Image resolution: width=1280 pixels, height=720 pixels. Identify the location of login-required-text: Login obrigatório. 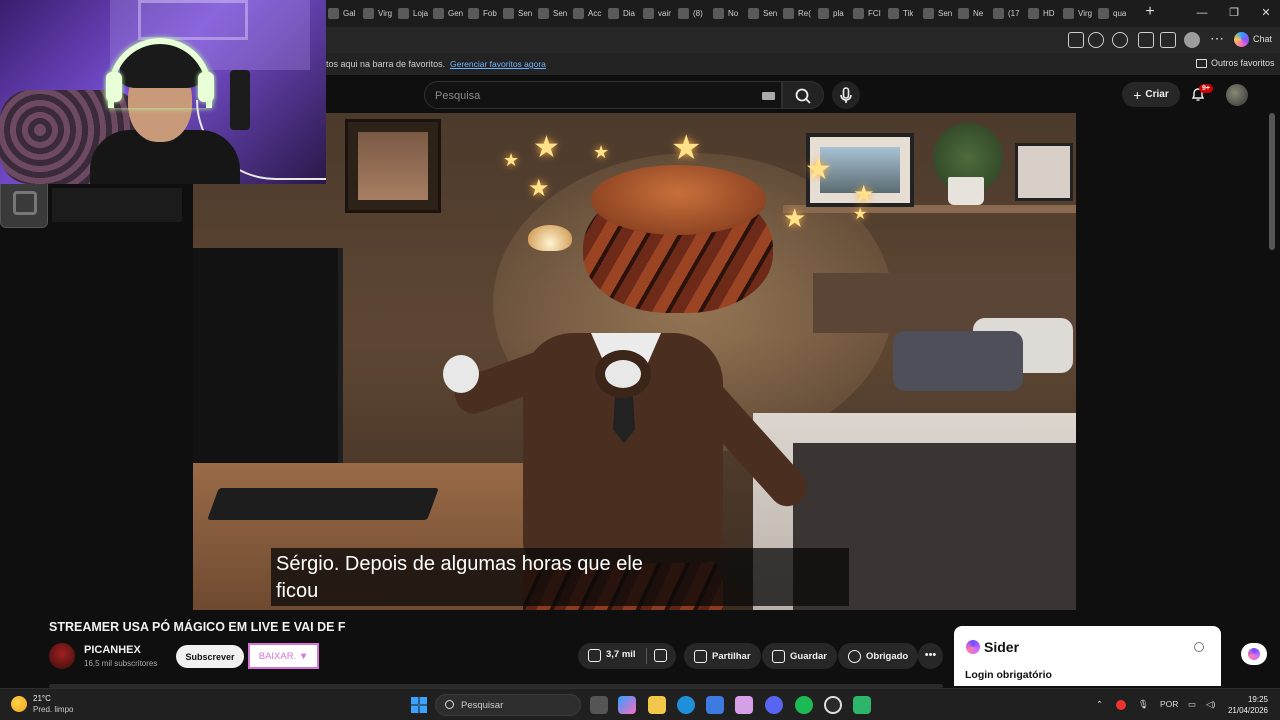
(1008, 675).